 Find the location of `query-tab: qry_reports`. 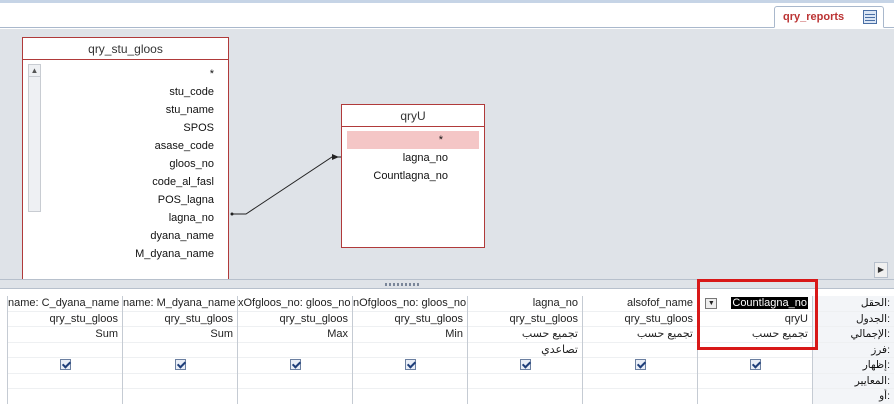

query-tab: qry_reports is located at coordinates (829, 17).